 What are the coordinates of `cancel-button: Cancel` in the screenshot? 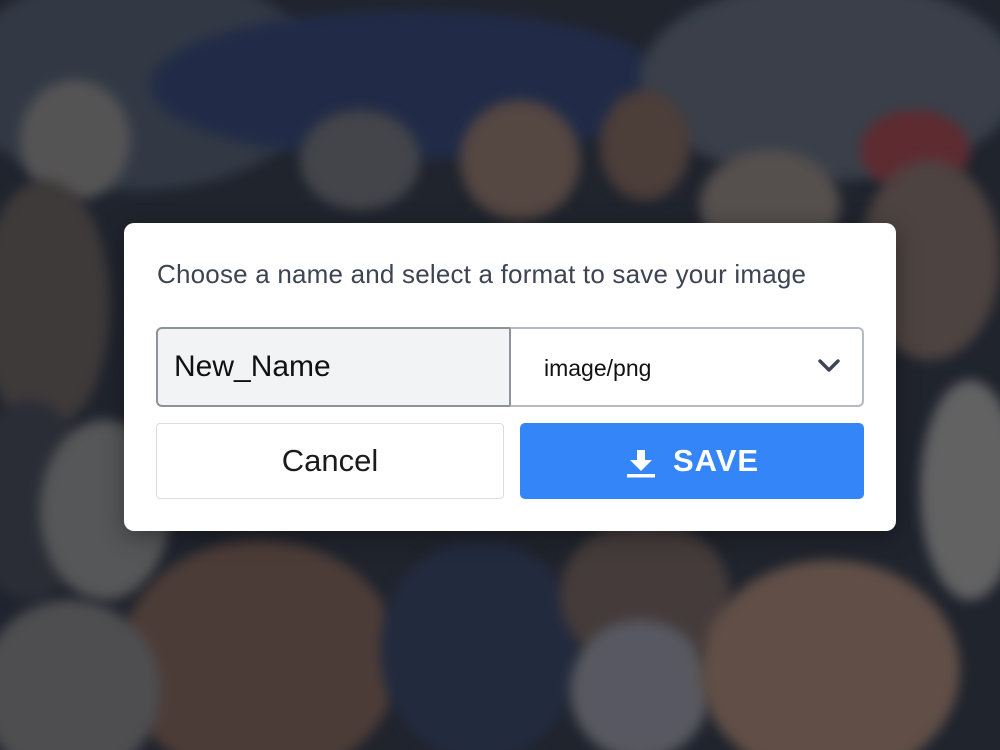 It's located at (330, 461).